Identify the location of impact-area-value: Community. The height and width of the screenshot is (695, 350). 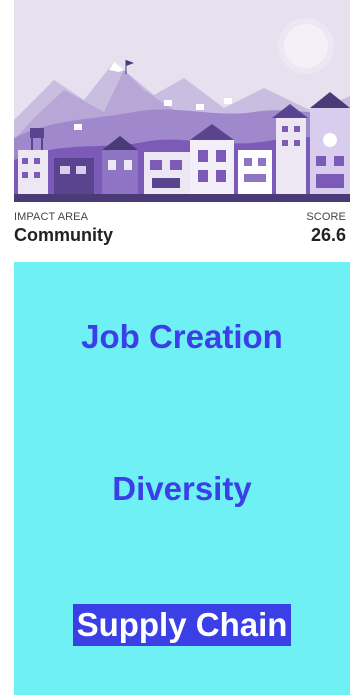
(63, 235).